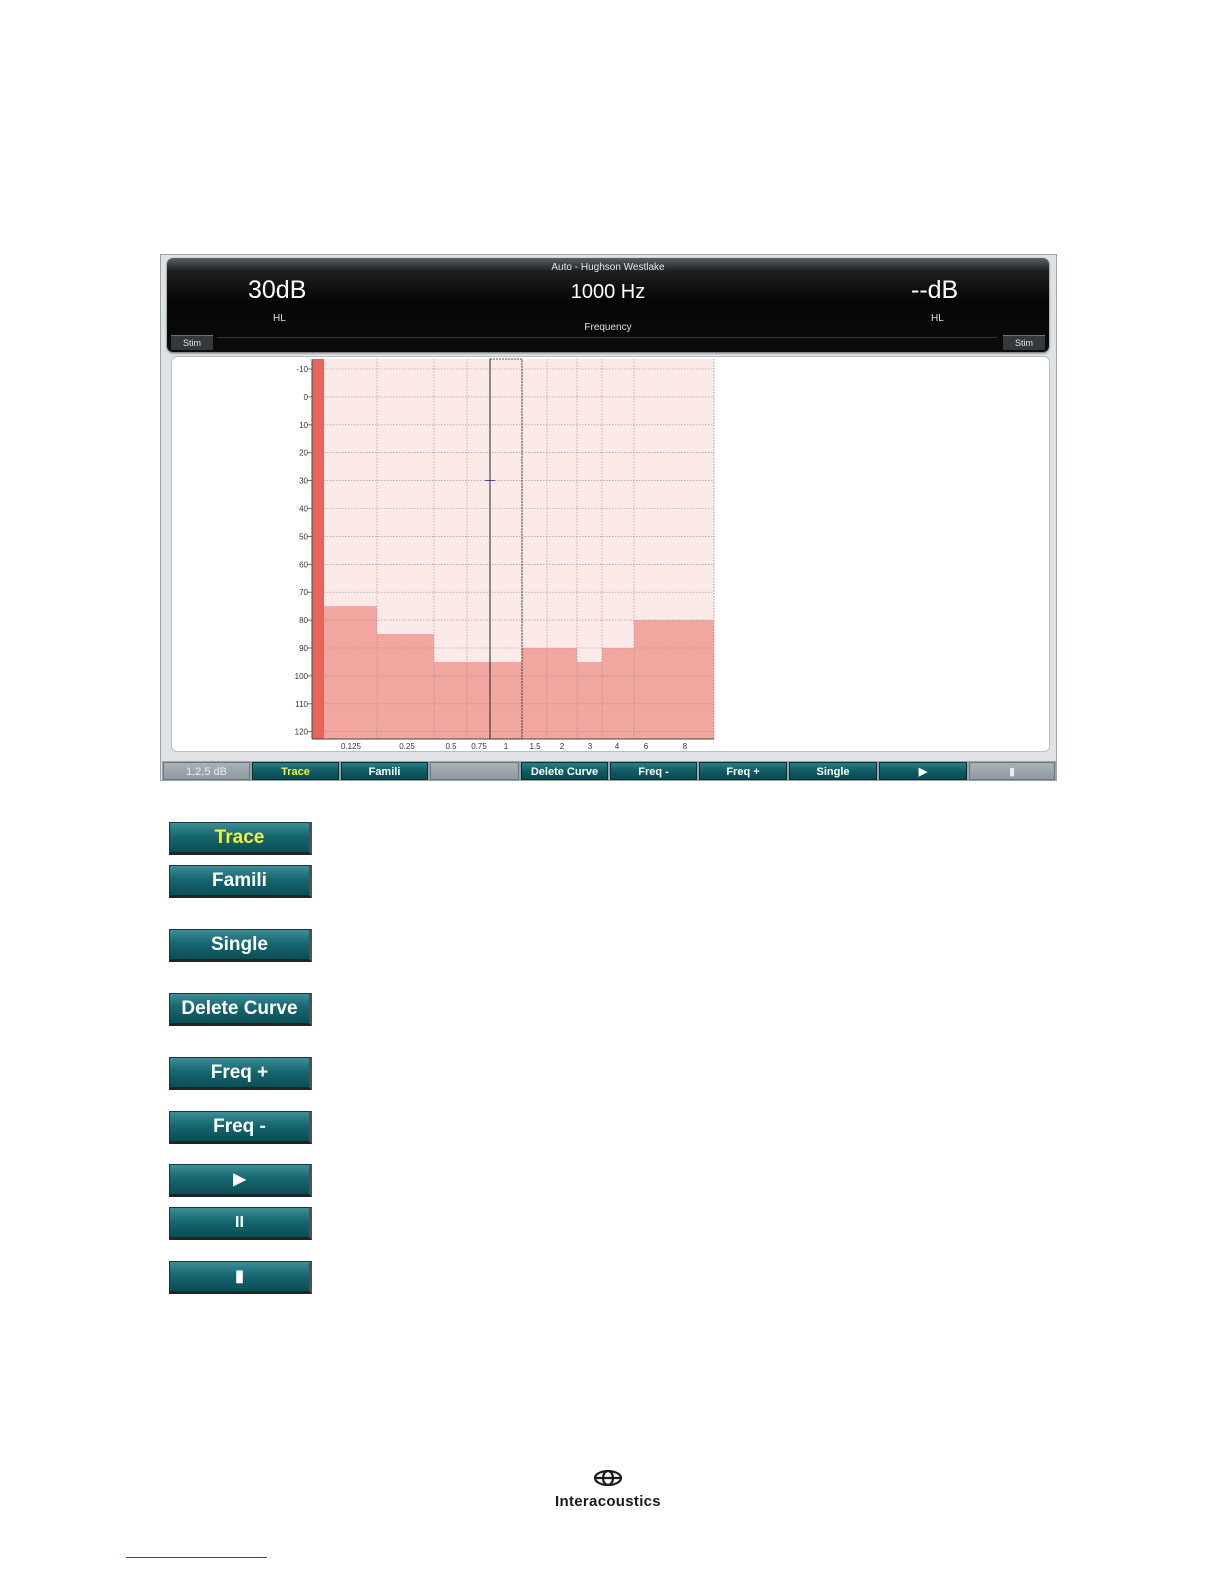 This screenshot has height=1584, width=1224. I want to click on play-key: ▶, so click(923, 771).